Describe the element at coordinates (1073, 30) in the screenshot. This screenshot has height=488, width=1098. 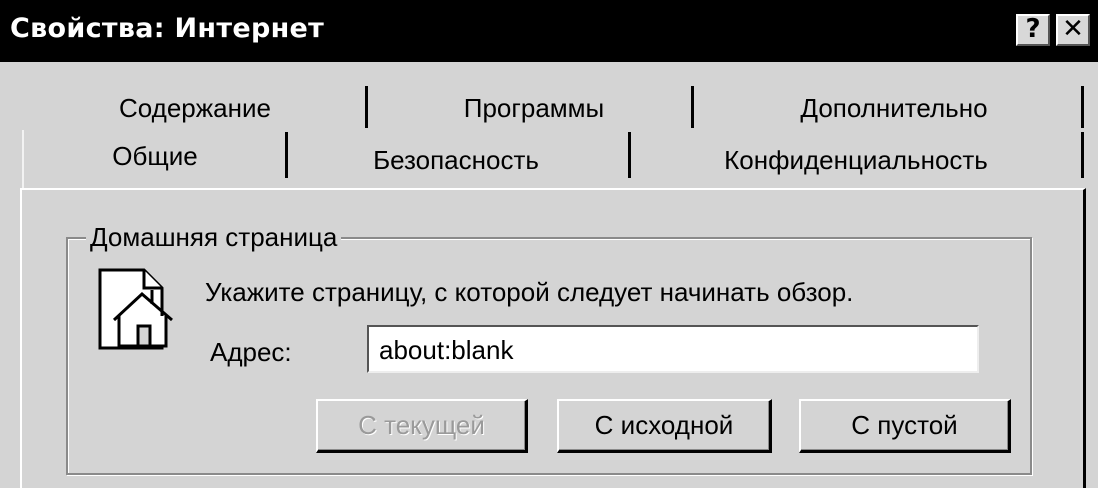
I see `close-button: ✕` at that location.